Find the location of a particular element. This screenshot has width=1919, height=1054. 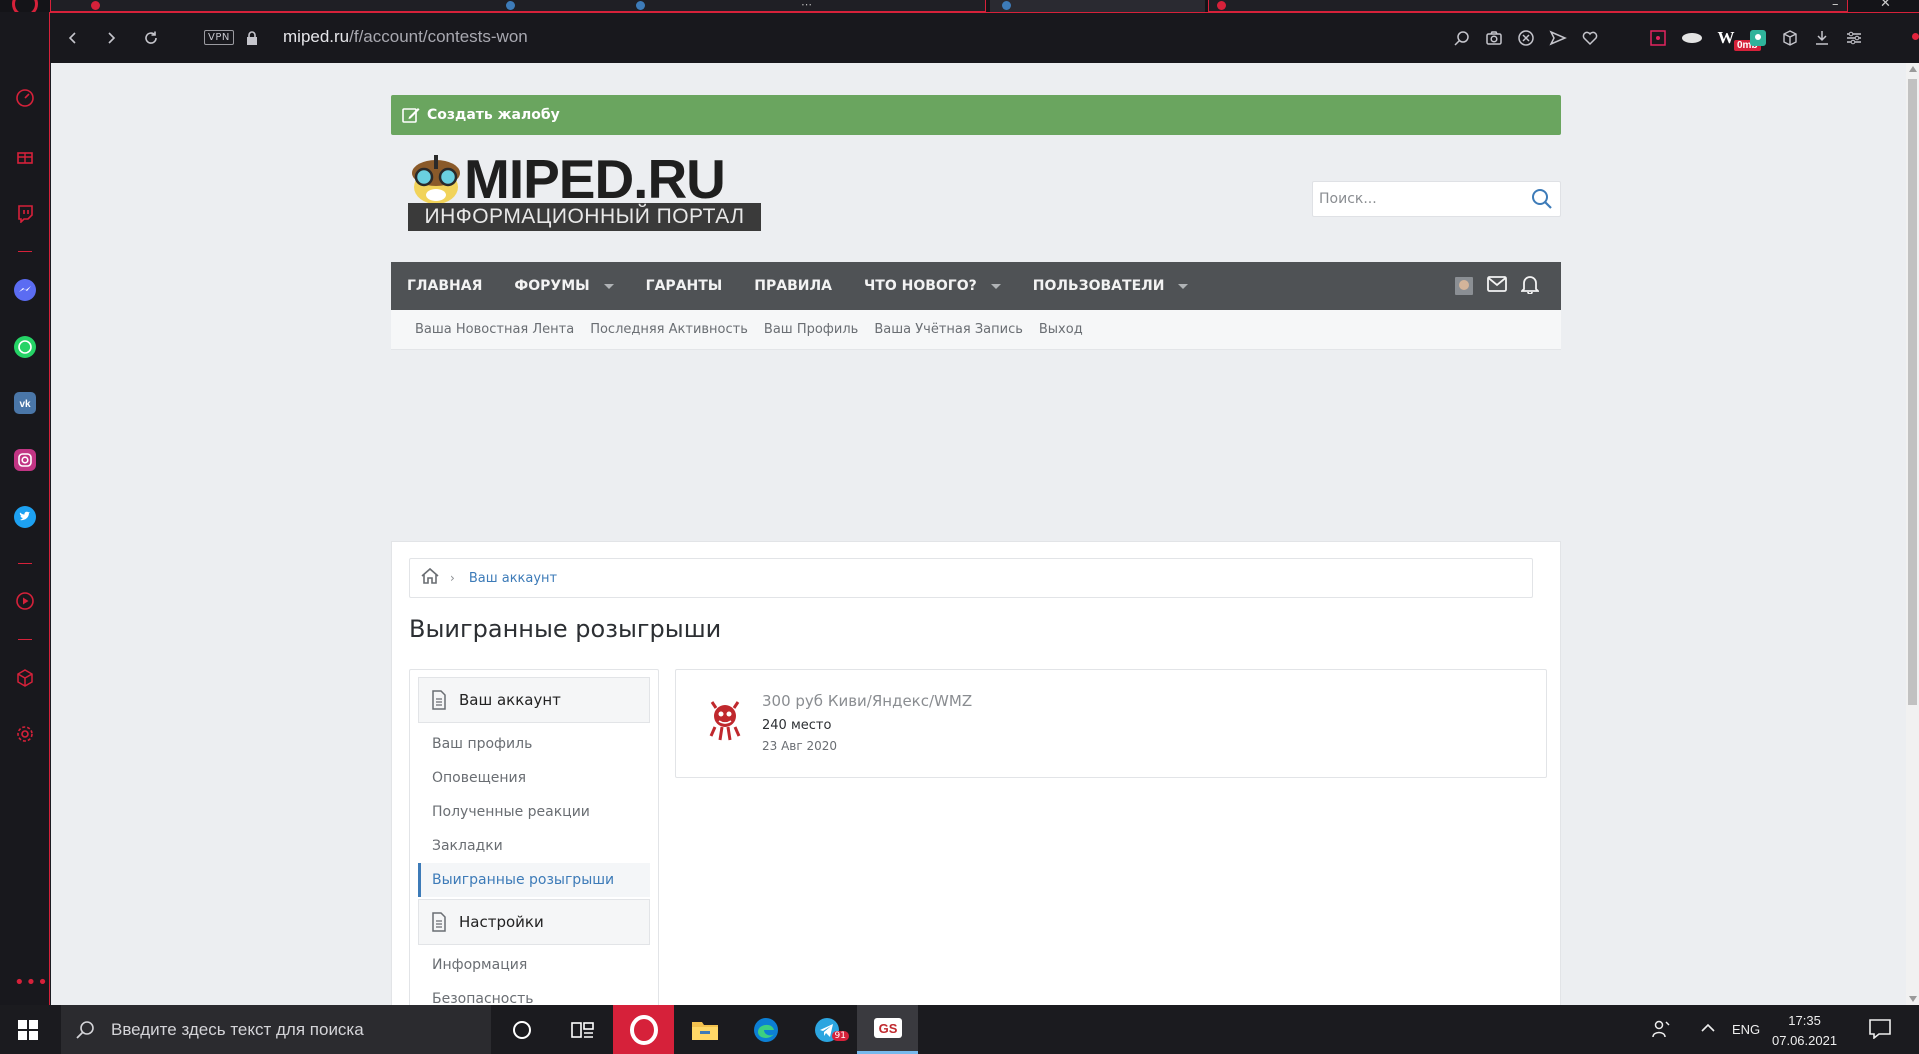

sidebar-item-contests-won: Выигранные розыгрыши is located at coordinates (534, 880).